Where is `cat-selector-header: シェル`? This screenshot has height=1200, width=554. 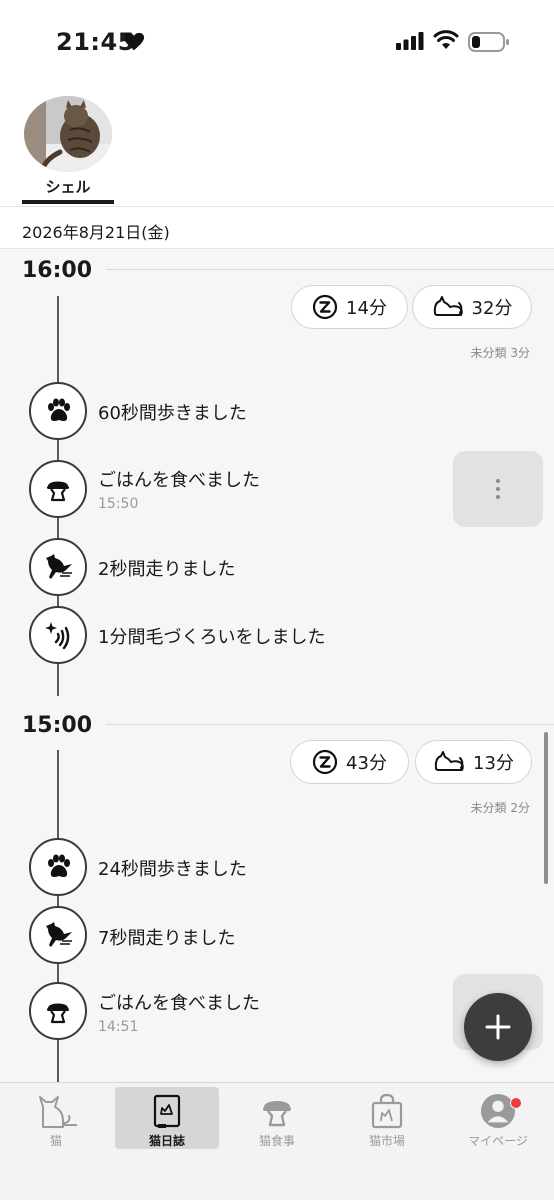 cat-selector-header: シェル is located at coordinates (277, 145).